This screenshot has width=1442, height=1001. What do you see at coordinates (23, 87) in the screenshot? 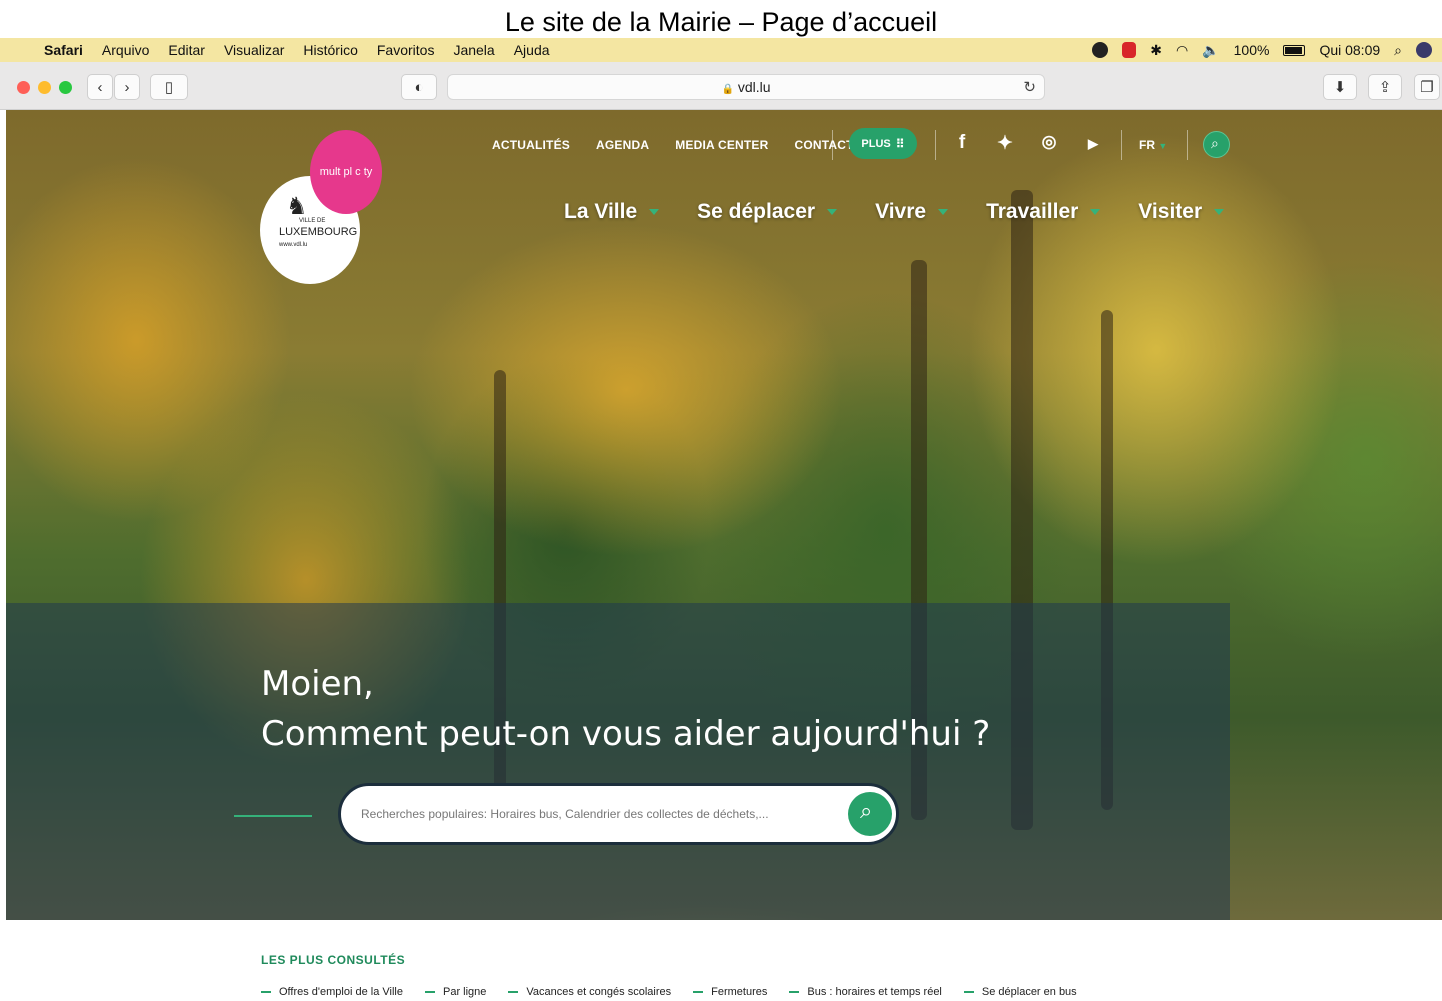
I see `close-window-button` at bounding box center [23, 87].